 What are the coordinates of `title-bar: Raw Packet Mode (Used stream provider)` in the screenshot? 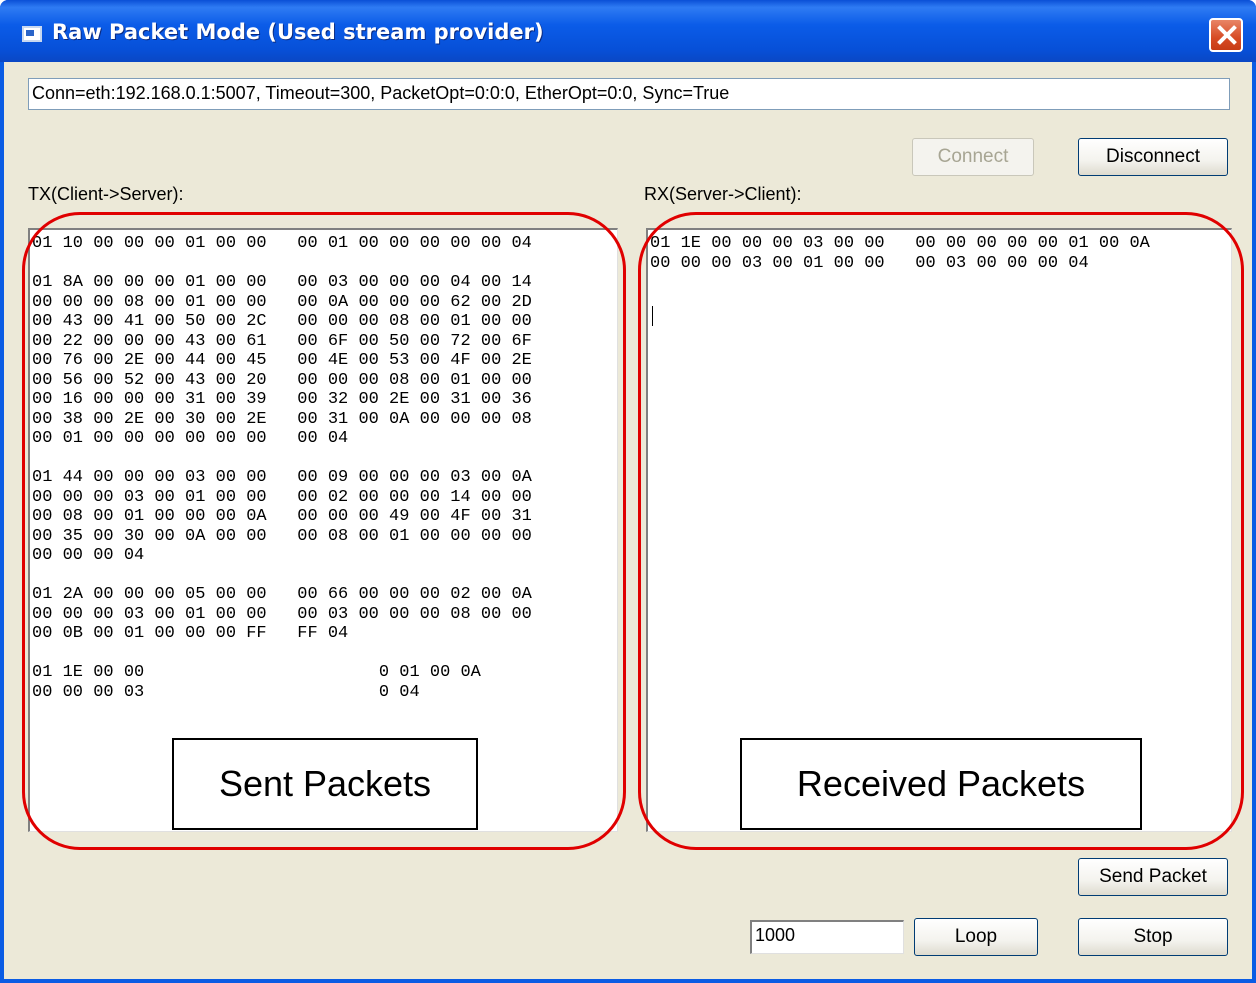 It's located at (628, 31).